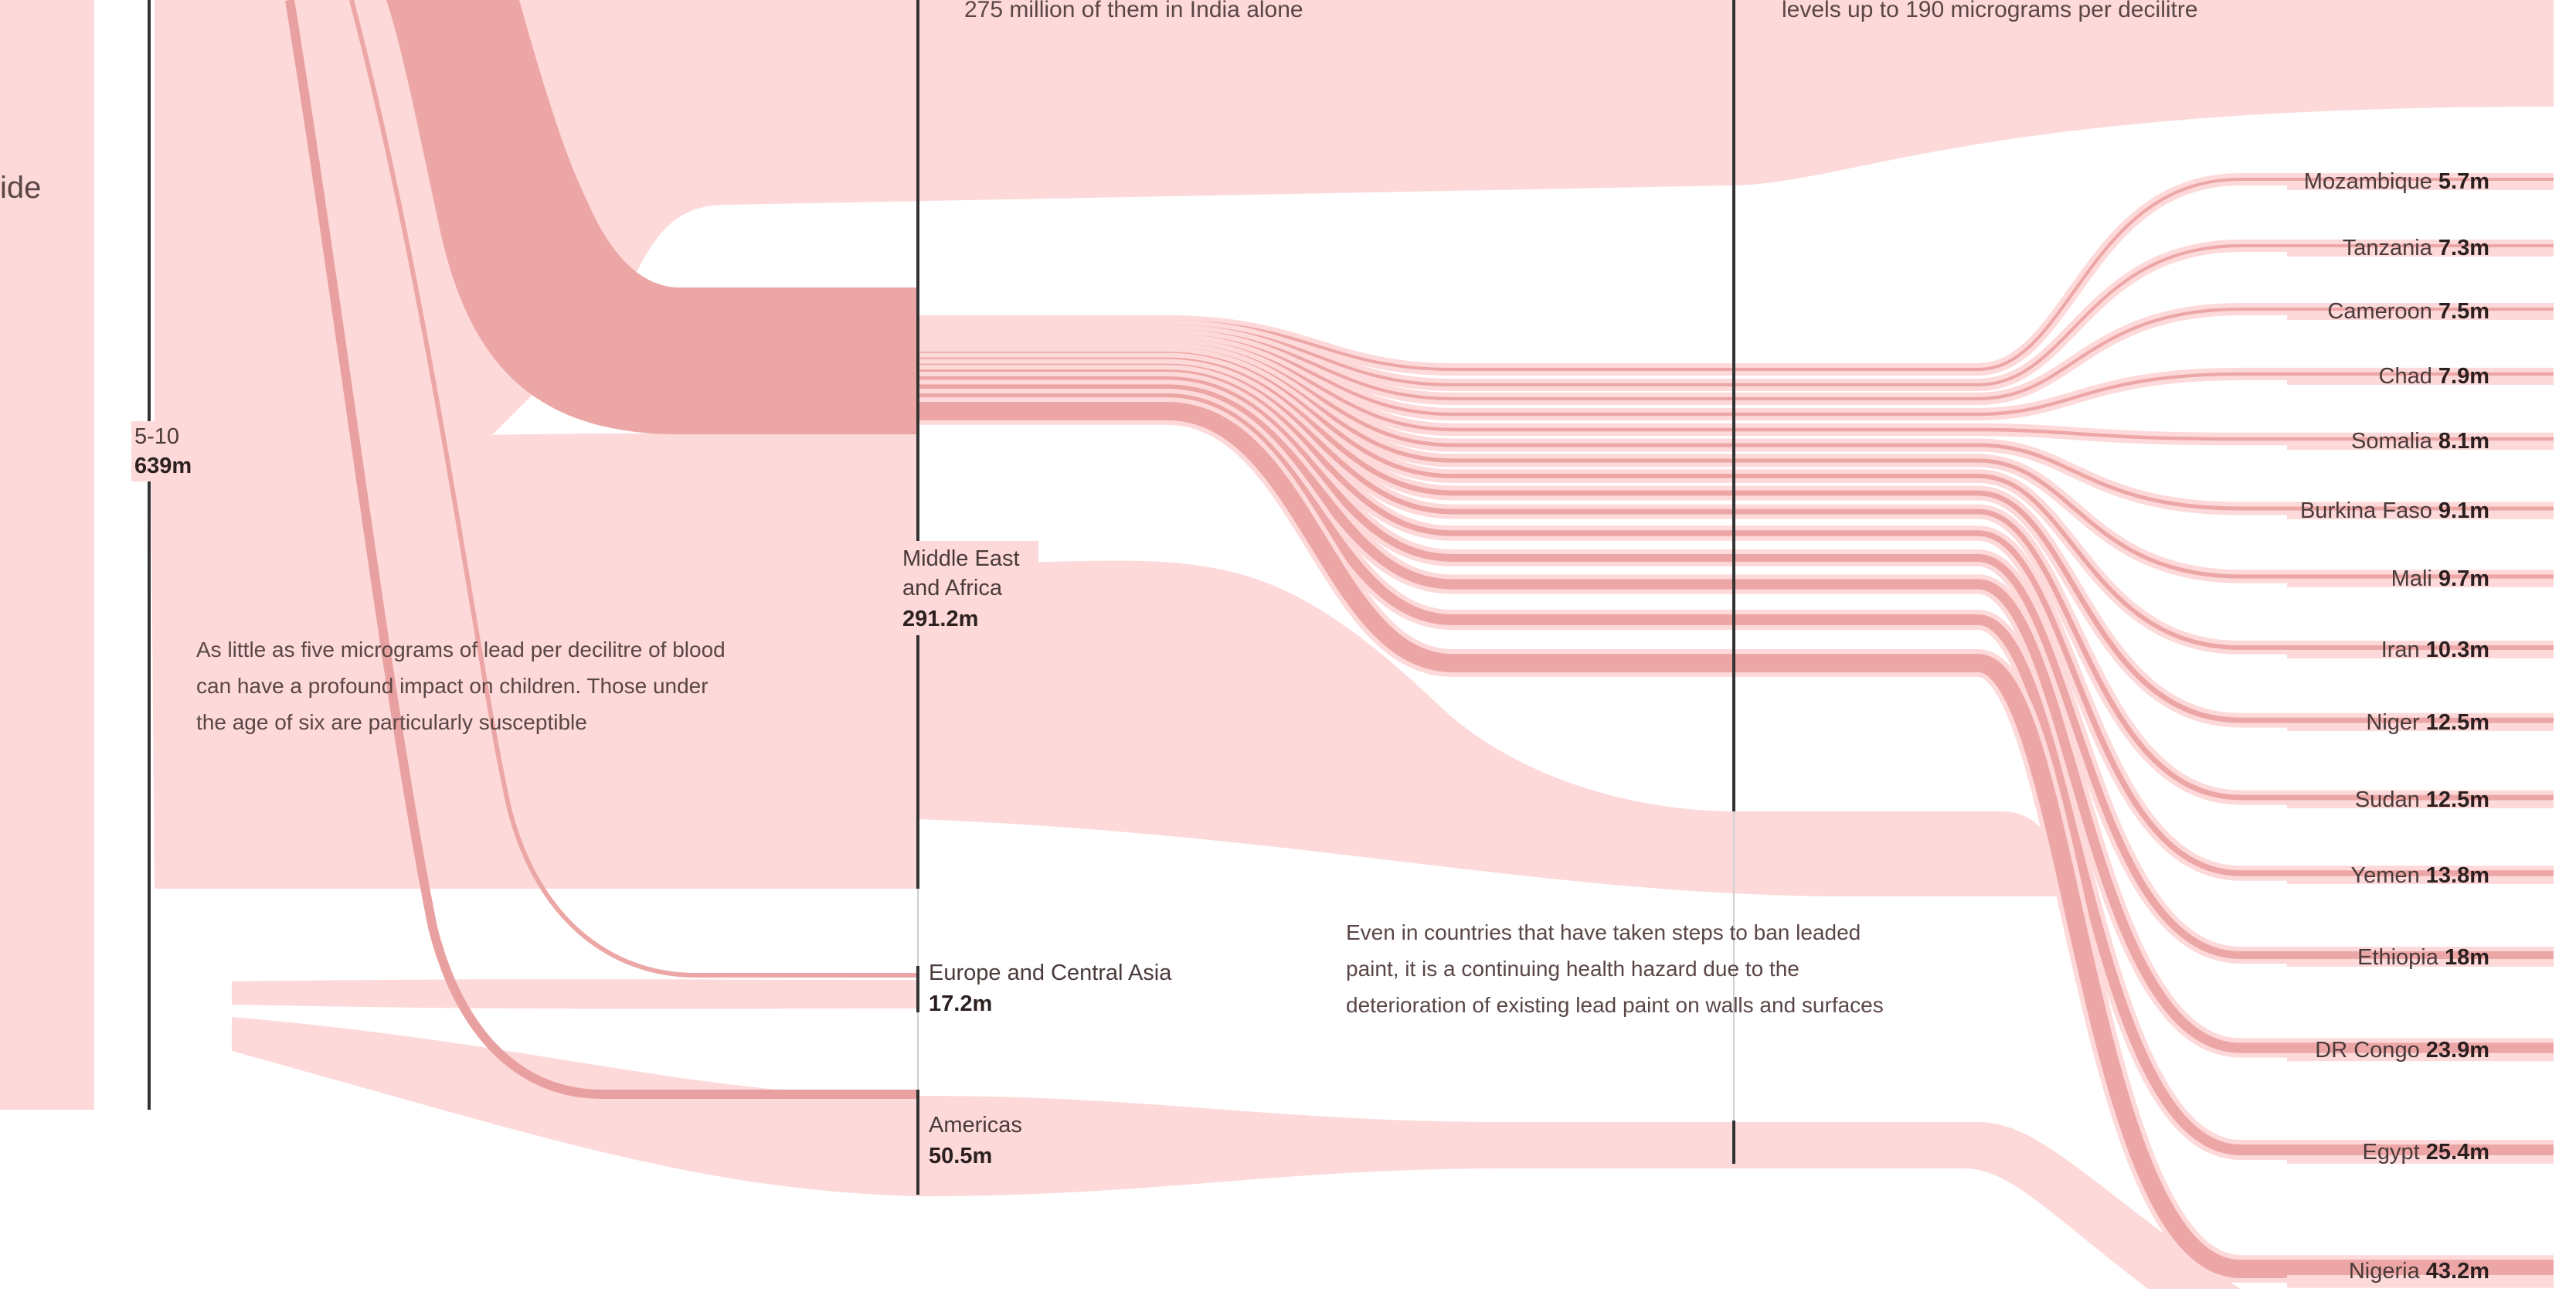  What do you see at coordinates (2367, 1050) in the screenshot?
I see `country-name: DR Congo` at bounding box center [2367, 1050].